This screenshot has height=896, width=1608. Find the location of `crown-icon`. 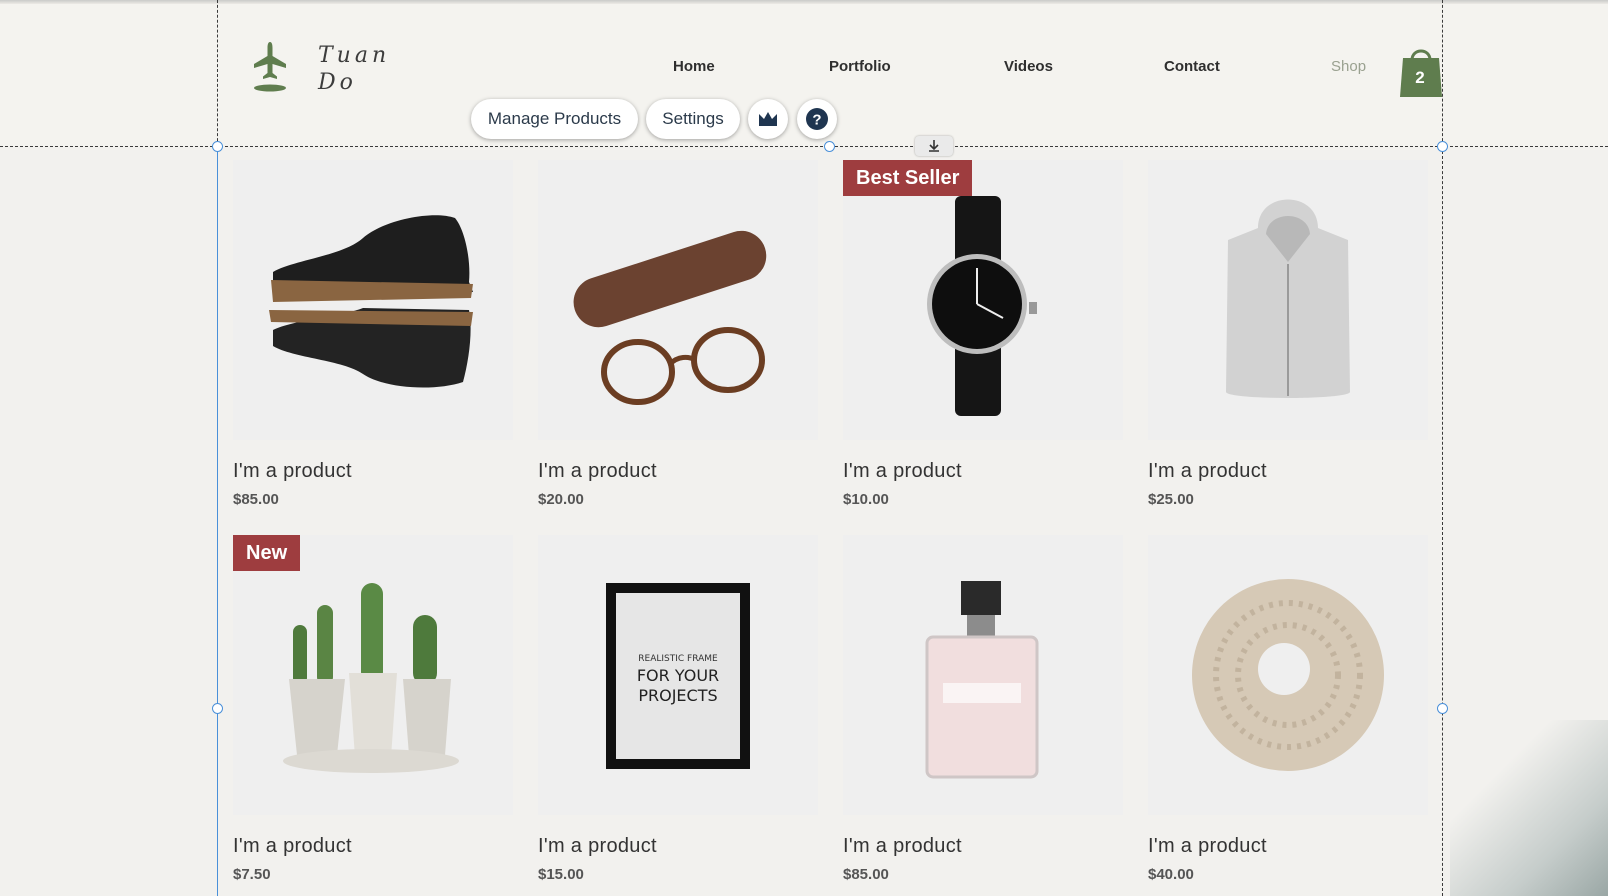

crown-icon is located at coordinates (768, 119).